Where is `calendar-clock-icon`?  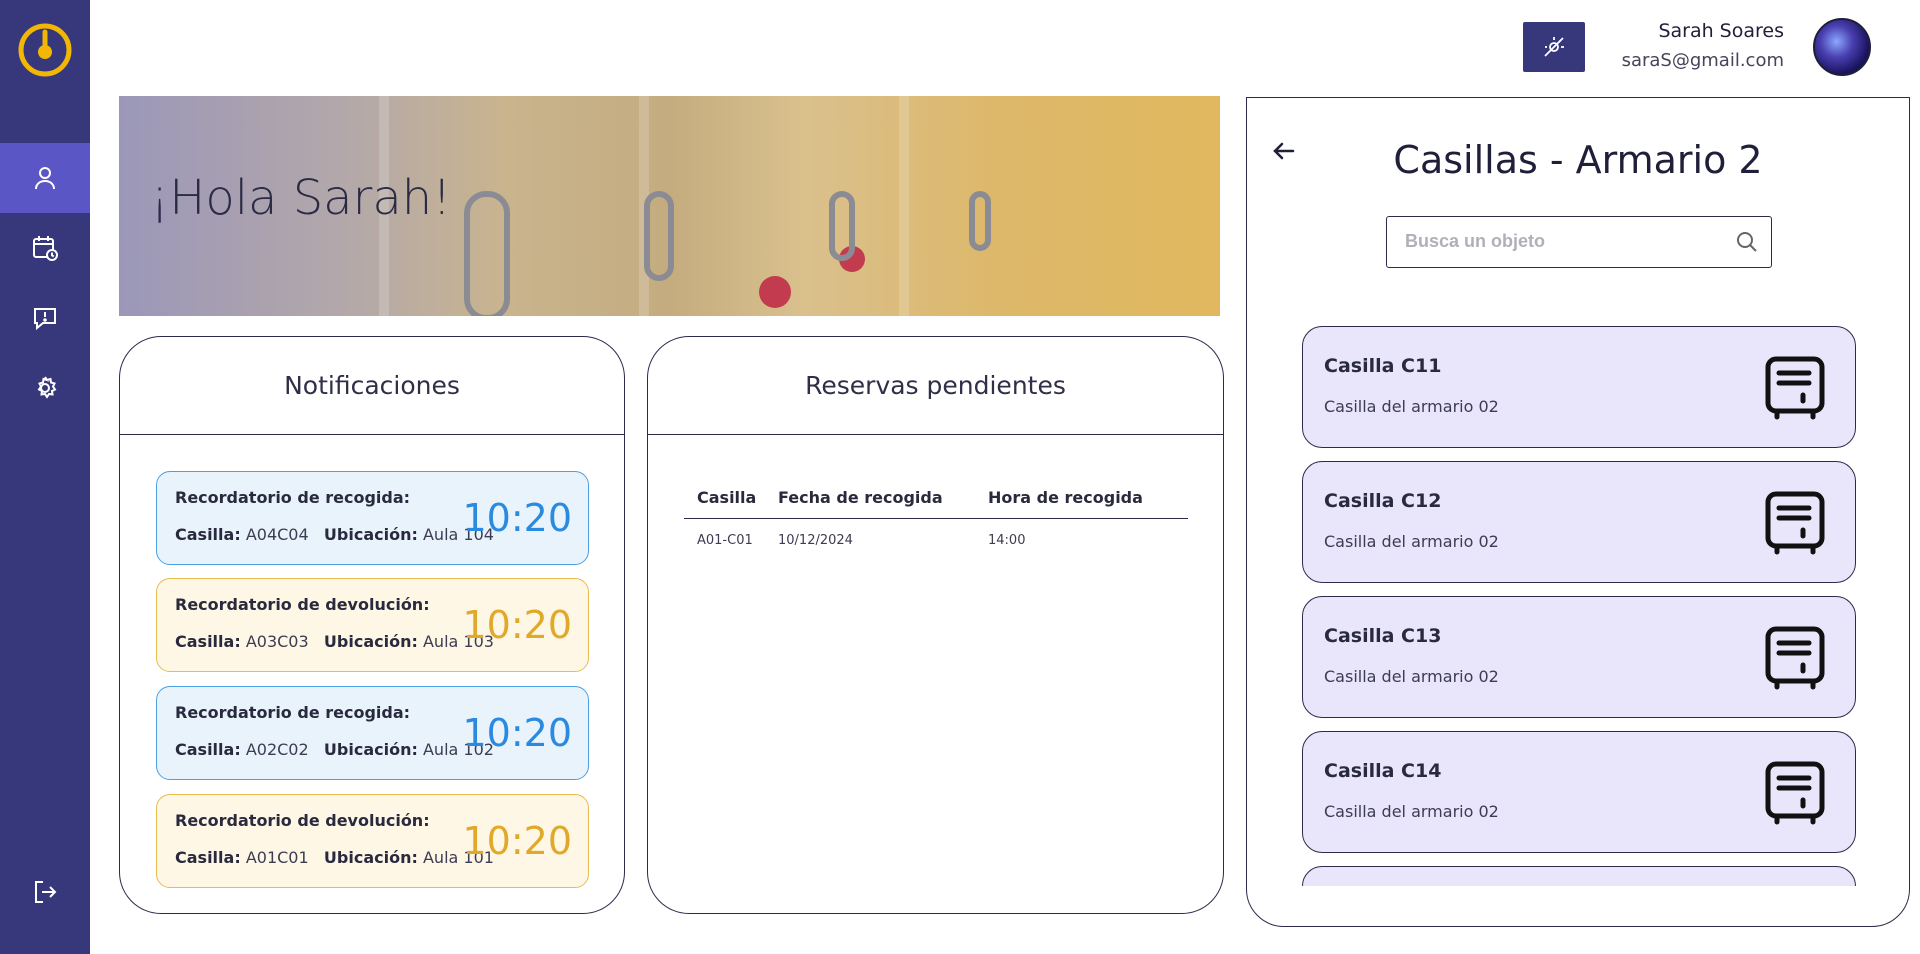 calendar-clock-icon is located at coordinates (45, 248).